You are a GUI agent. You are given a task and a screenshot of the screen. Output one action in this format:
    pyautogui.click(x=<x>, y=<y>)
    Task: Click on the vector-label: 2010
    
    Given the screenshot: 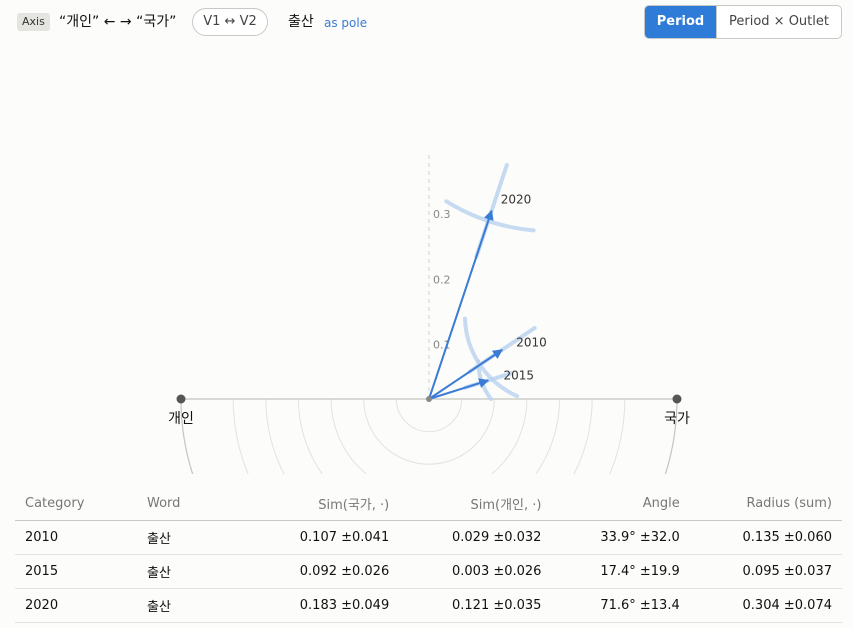 What is the action you would take?
    pyautogui.click(x=531, y=342)
    